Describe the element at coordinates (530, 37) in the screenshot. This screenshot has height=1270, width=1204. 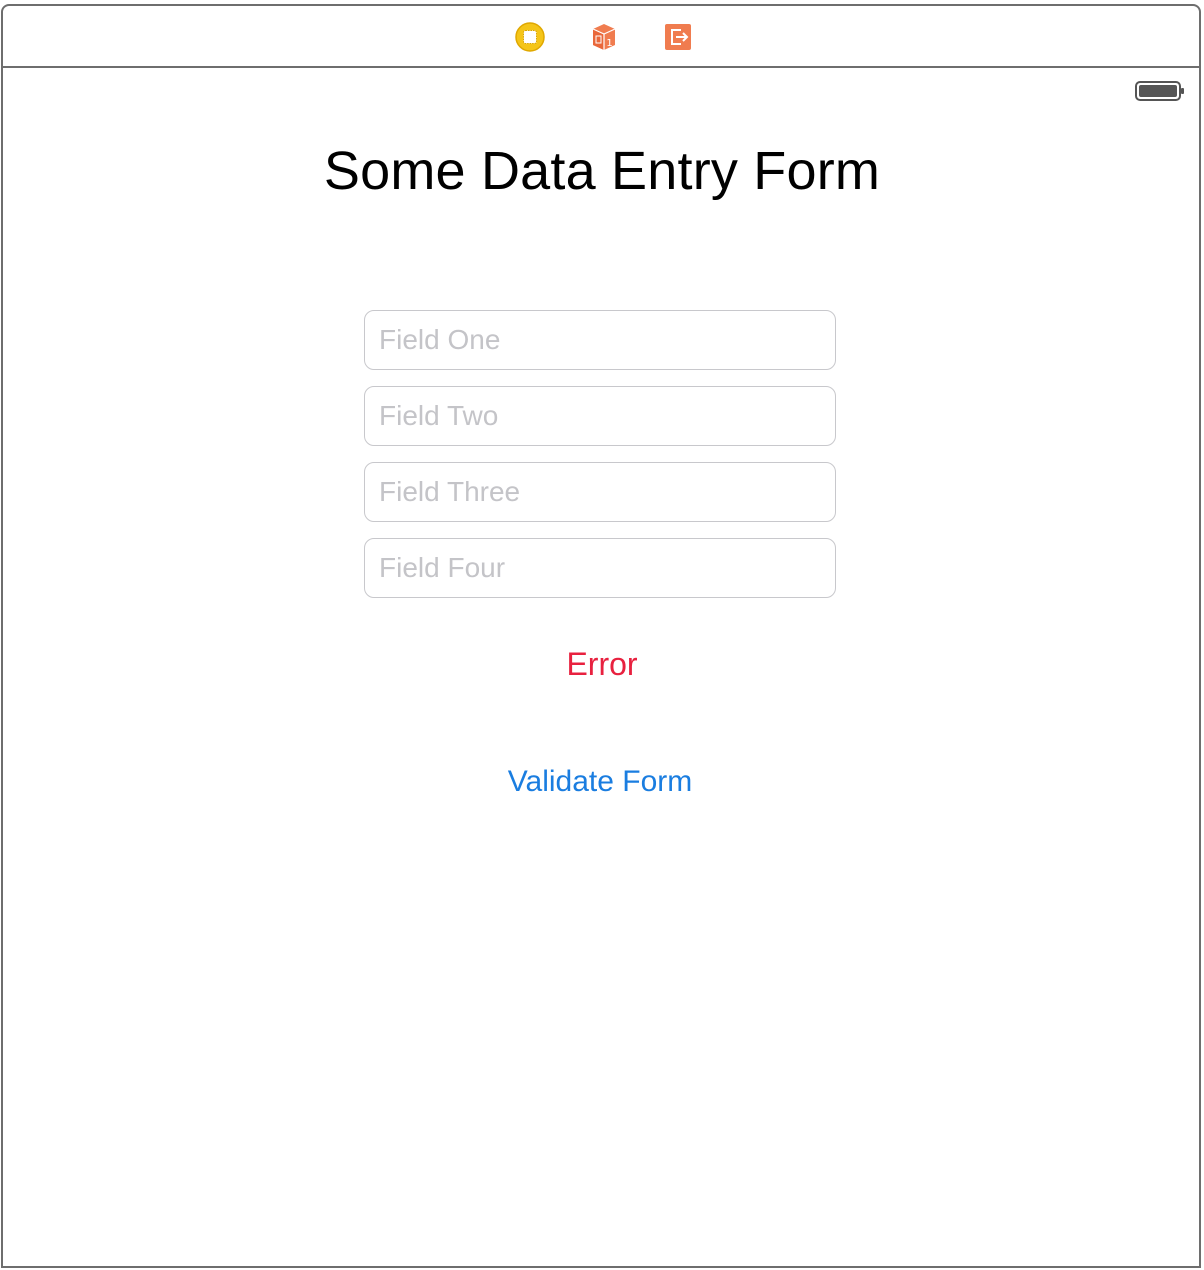
I see `view-controller-icon` at that location.